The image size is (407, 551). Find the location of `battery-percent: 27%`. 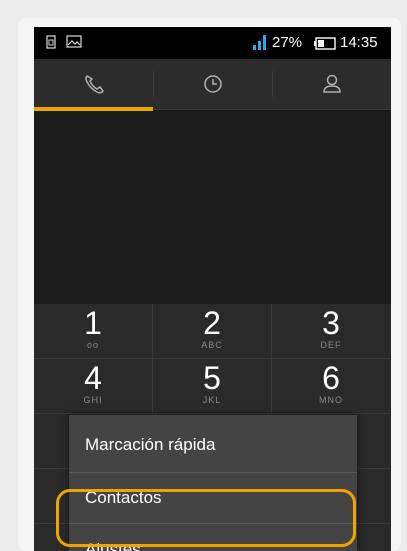

battery-percent: 27% is located at coordinates (287, 42).